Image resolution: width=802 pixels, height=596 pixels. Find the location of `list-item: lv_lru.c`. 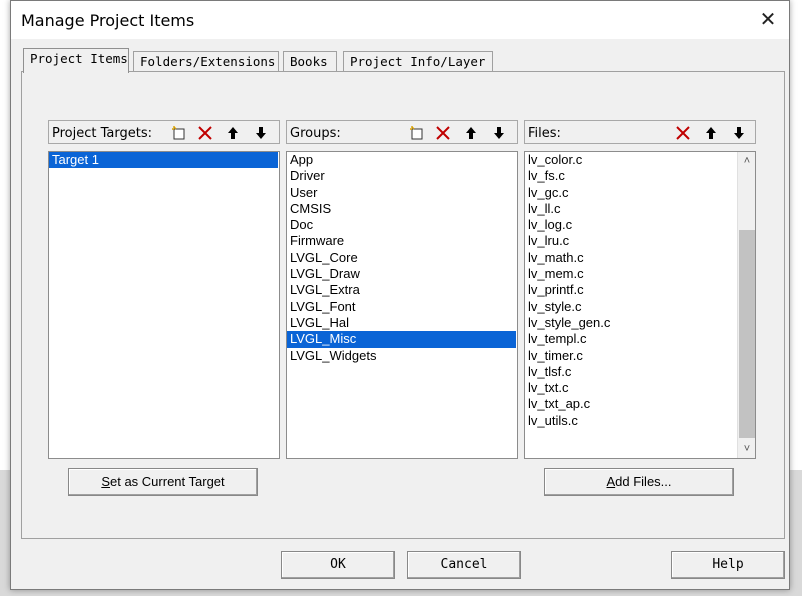

list-item: lv_lru.c is located at coordinates (640, 241).